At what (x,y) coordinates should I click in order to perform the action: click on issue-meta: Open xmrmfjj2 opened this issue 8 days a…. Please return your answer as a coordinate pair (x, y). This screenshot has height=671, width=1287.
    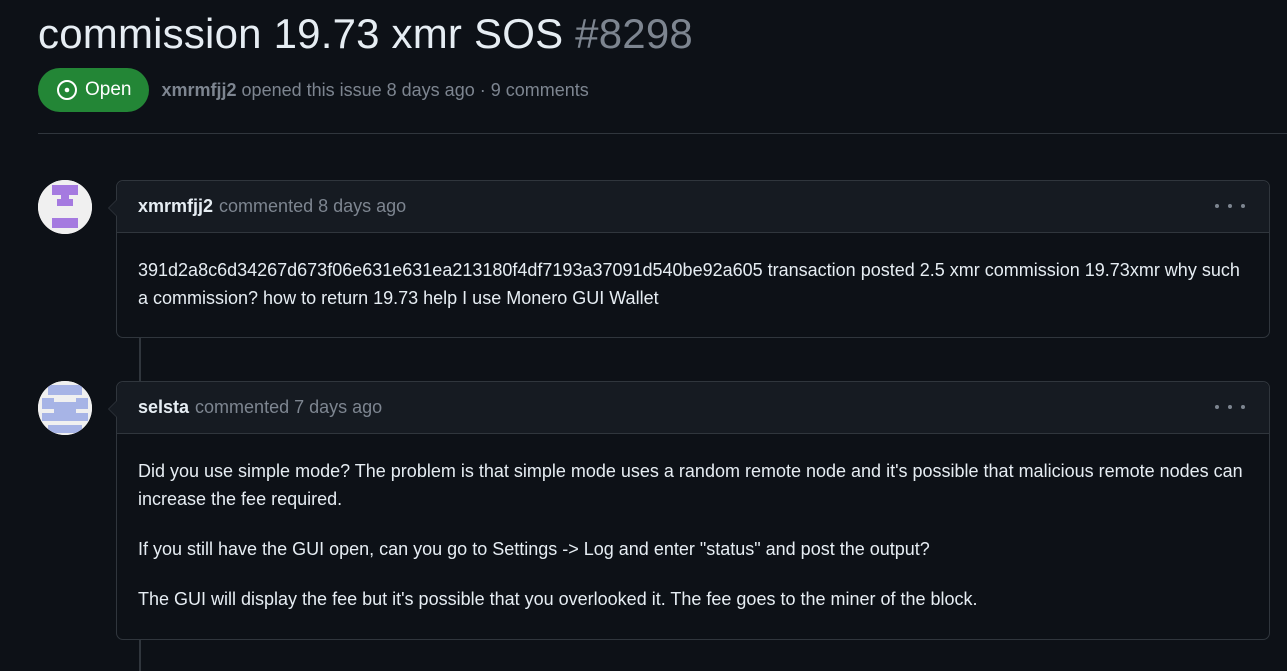
    Looking at the image, I should click on (313, 90).